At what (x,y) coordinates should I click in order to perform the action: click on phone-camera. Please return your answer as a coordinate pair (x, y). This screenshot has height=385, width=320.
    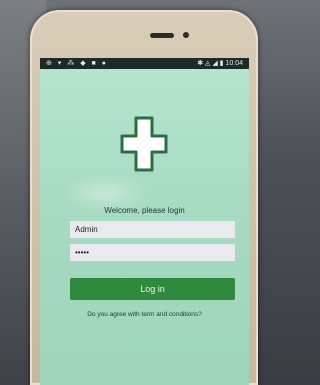
    Looking at the image, I should click on (186, 35).